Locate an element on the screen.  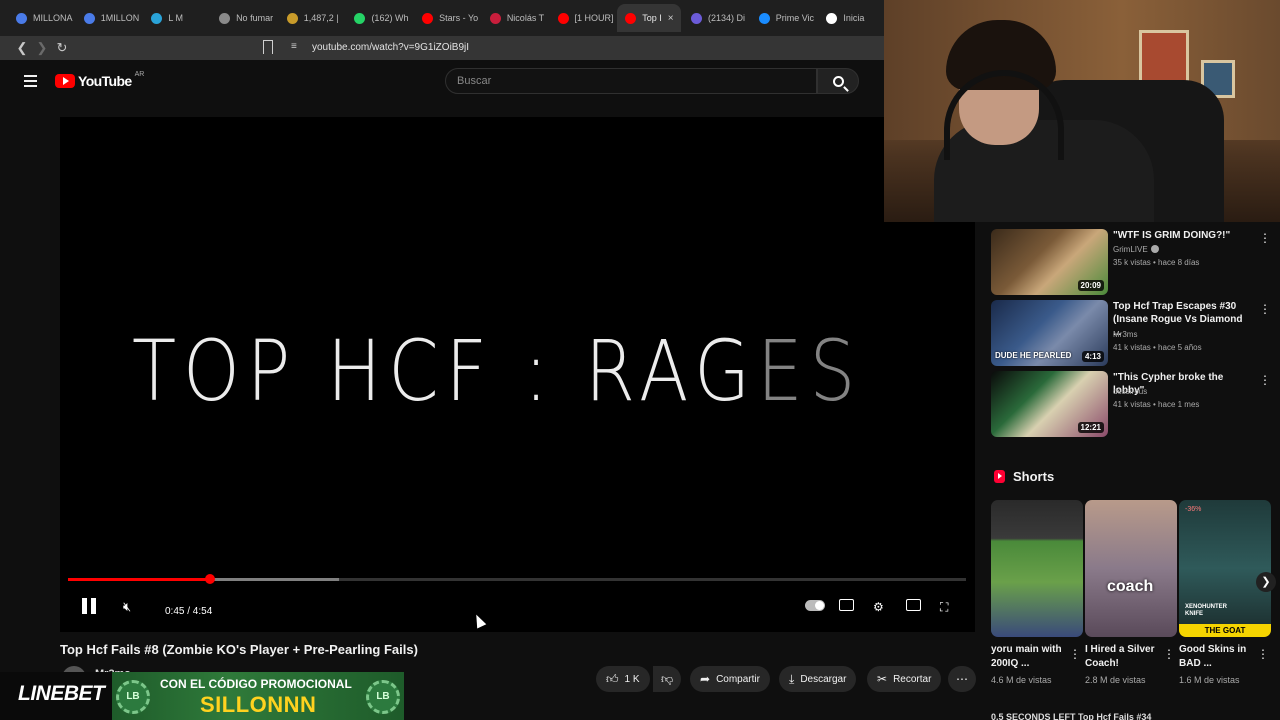
thumbnail-tag-text: XENOHUNTER KNIFE is located at coordinates (1206, 610).